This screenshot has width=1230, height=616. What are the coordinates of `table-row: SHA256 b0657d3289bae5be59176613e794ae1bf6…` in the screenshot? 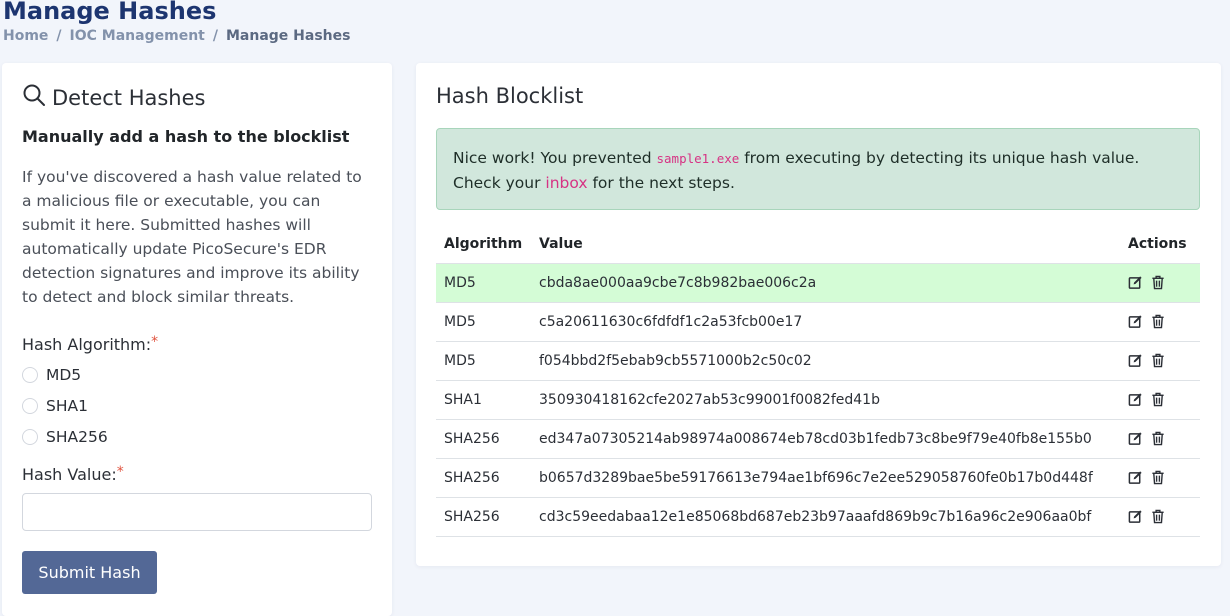 It's located at (818, 478).